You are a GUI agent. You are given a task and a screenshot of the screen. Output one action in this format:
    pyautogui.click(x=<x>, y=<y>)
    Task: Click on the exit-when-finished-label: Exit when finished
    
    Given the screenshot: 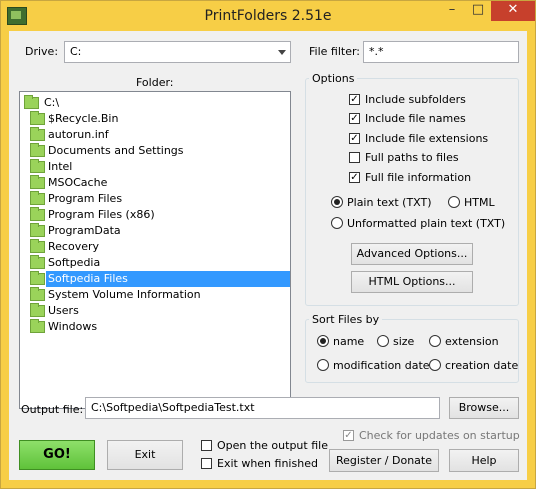 What is the action you would take?
    pyautogui.click(x=267, y=463)
    